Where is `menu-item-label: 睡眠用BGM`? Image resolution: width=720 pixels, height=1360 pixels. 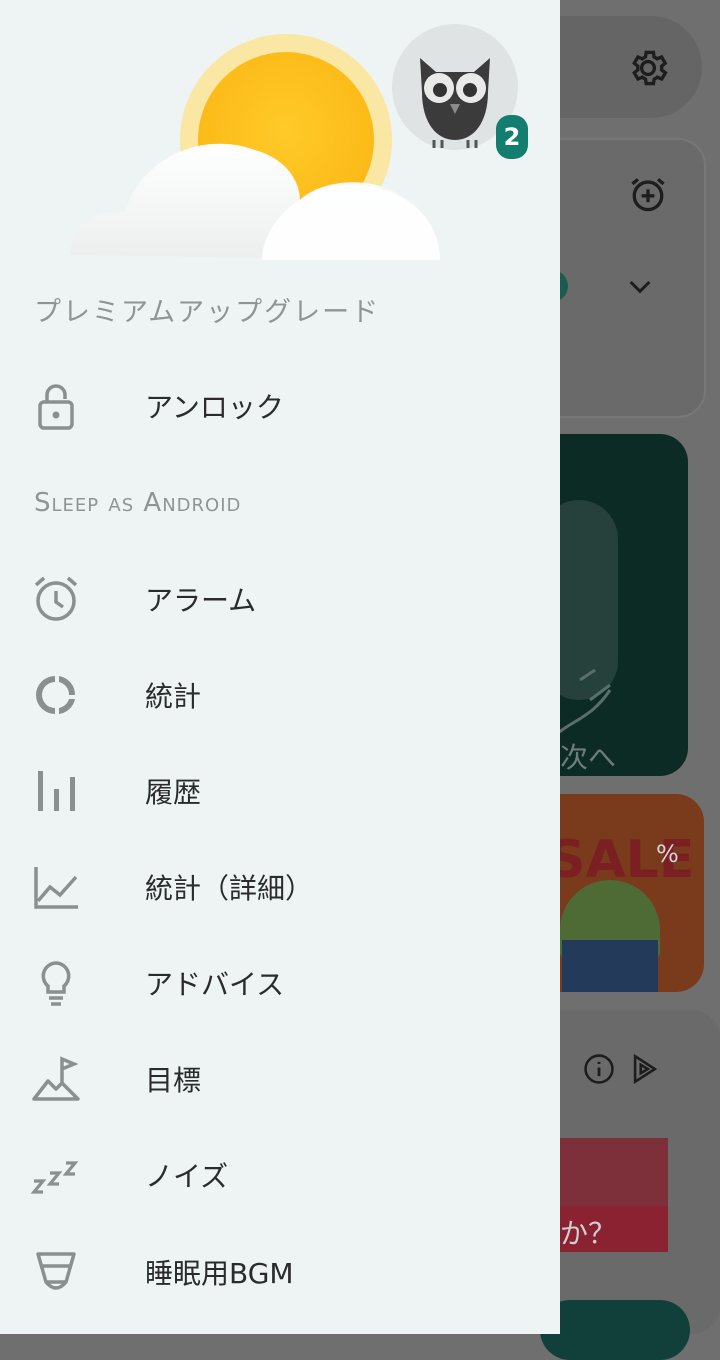
menu-item-label: 睡眠用BGM is located at coordinates (219, 1273).